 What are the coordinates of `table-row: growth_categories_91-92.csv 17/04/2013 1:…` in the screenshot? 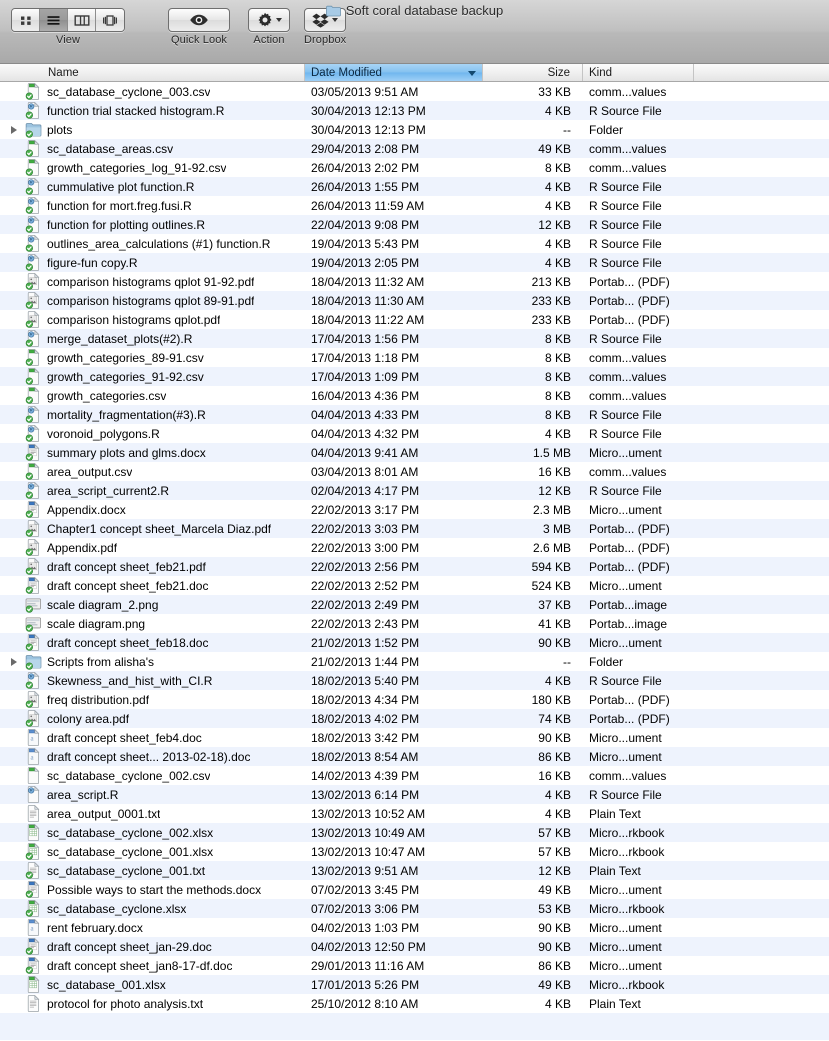 It's located at (414, 376).